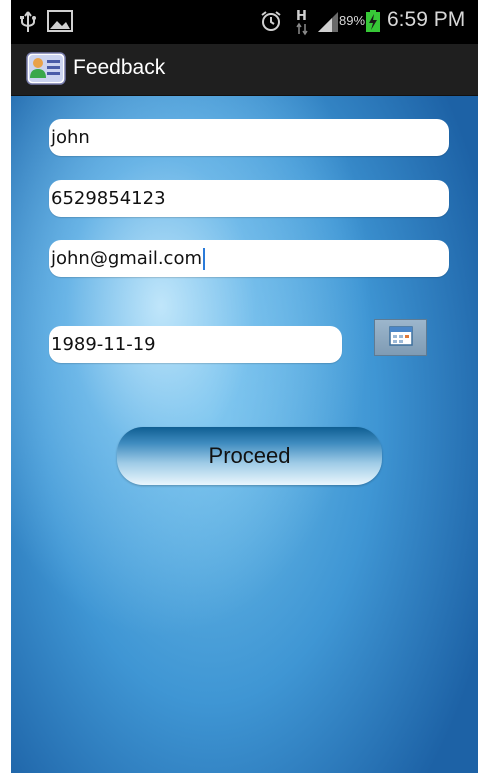 The image size is (479, 773). What do you see at coordinates (46, 68) in the screenshot?
I see `contact-card-icon` at bounding box center [46, 68].